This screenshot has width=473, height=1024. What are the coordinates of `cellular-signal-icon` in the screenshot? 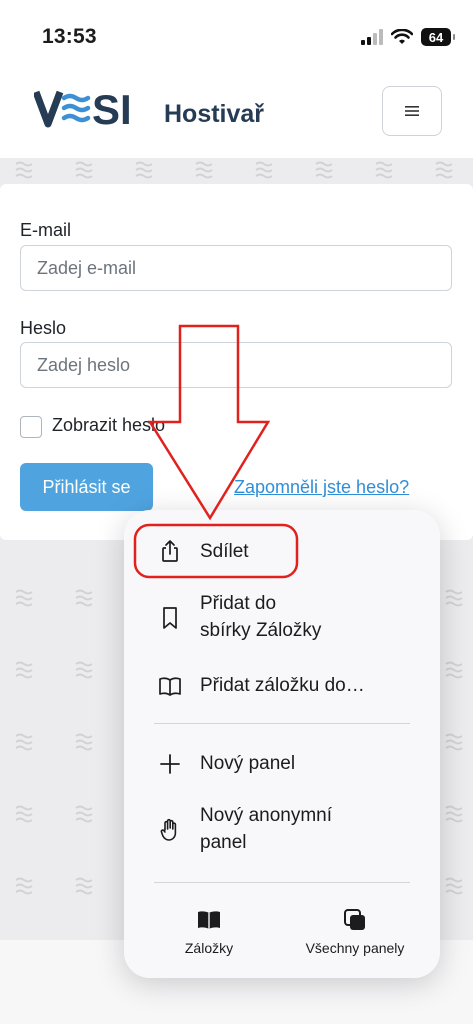 It's located at (372, 37).